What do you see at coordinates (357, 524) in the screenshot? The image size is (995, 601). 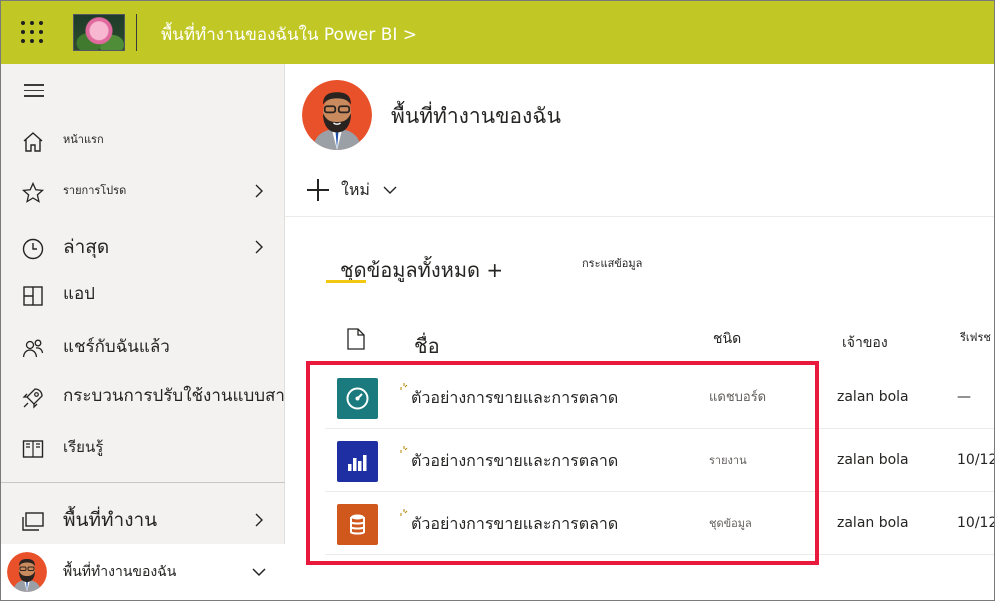 I see `dataset-database-icon` at bounding box center [357, 524].